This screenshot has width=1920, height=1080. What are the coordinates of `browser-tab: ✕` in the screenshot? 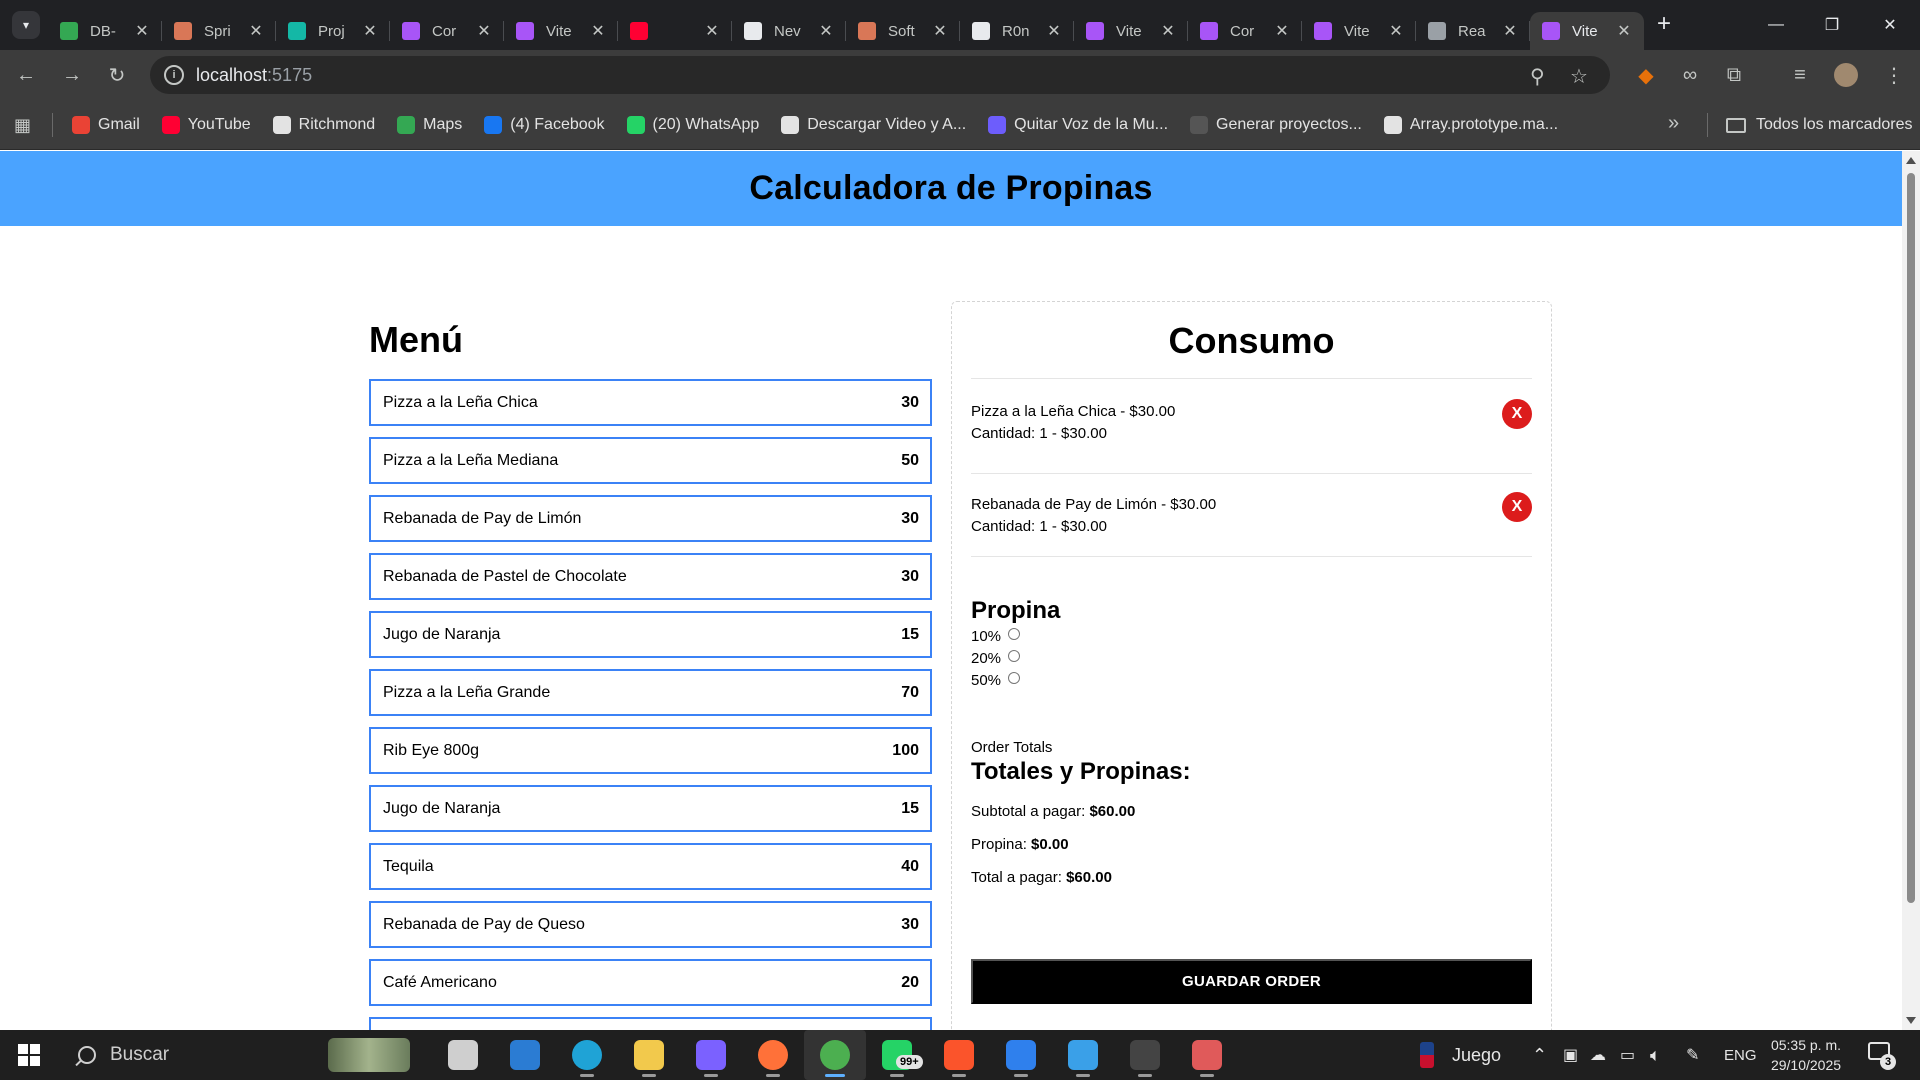 It's located at (675, 31).